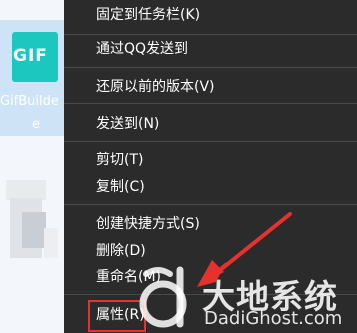 The image size is (357, 333). I want to click on desktop-icon-label: GifBuilde, so click(29, 101).